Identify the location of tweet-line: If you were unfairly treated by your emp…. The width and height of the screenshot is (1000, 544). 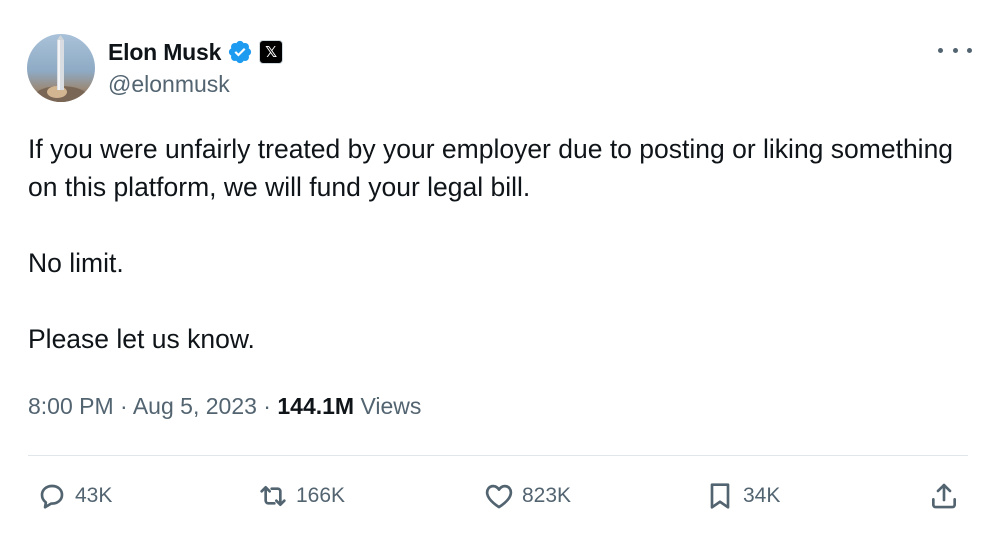
(491, 168).